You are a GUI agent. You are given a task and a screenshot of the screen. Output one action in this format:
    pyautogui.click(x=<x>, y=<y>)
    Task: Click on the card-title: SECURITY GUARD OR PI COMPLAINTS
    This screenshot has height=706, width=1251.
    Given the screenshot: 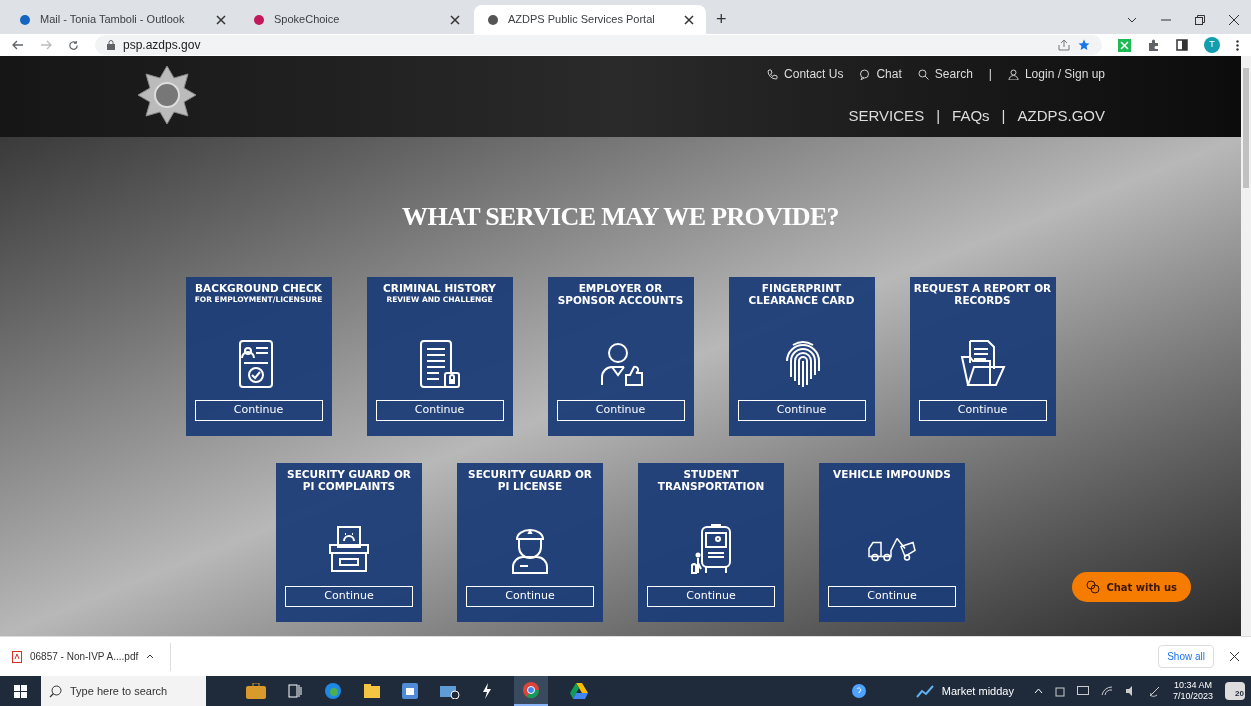 What is the action you would take?
    pyautogui.click(x=349, y=480)
    